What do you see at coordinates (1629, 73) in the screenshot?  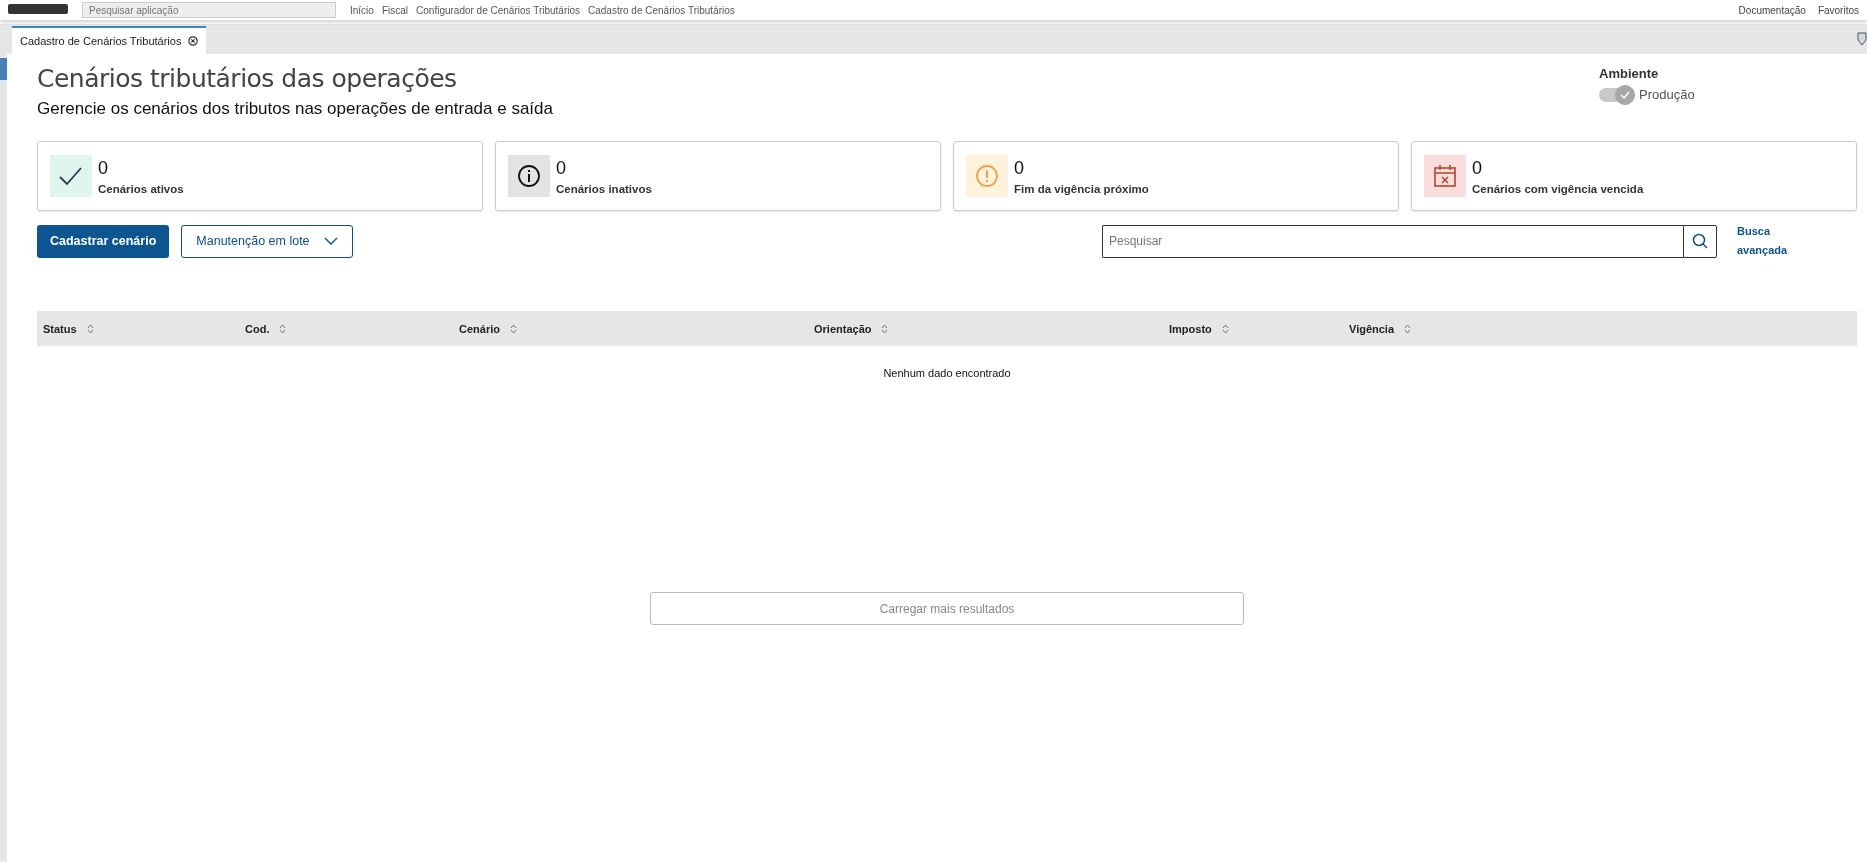 I see `field-label: Ambiente` at bounding box center [1629, 73].